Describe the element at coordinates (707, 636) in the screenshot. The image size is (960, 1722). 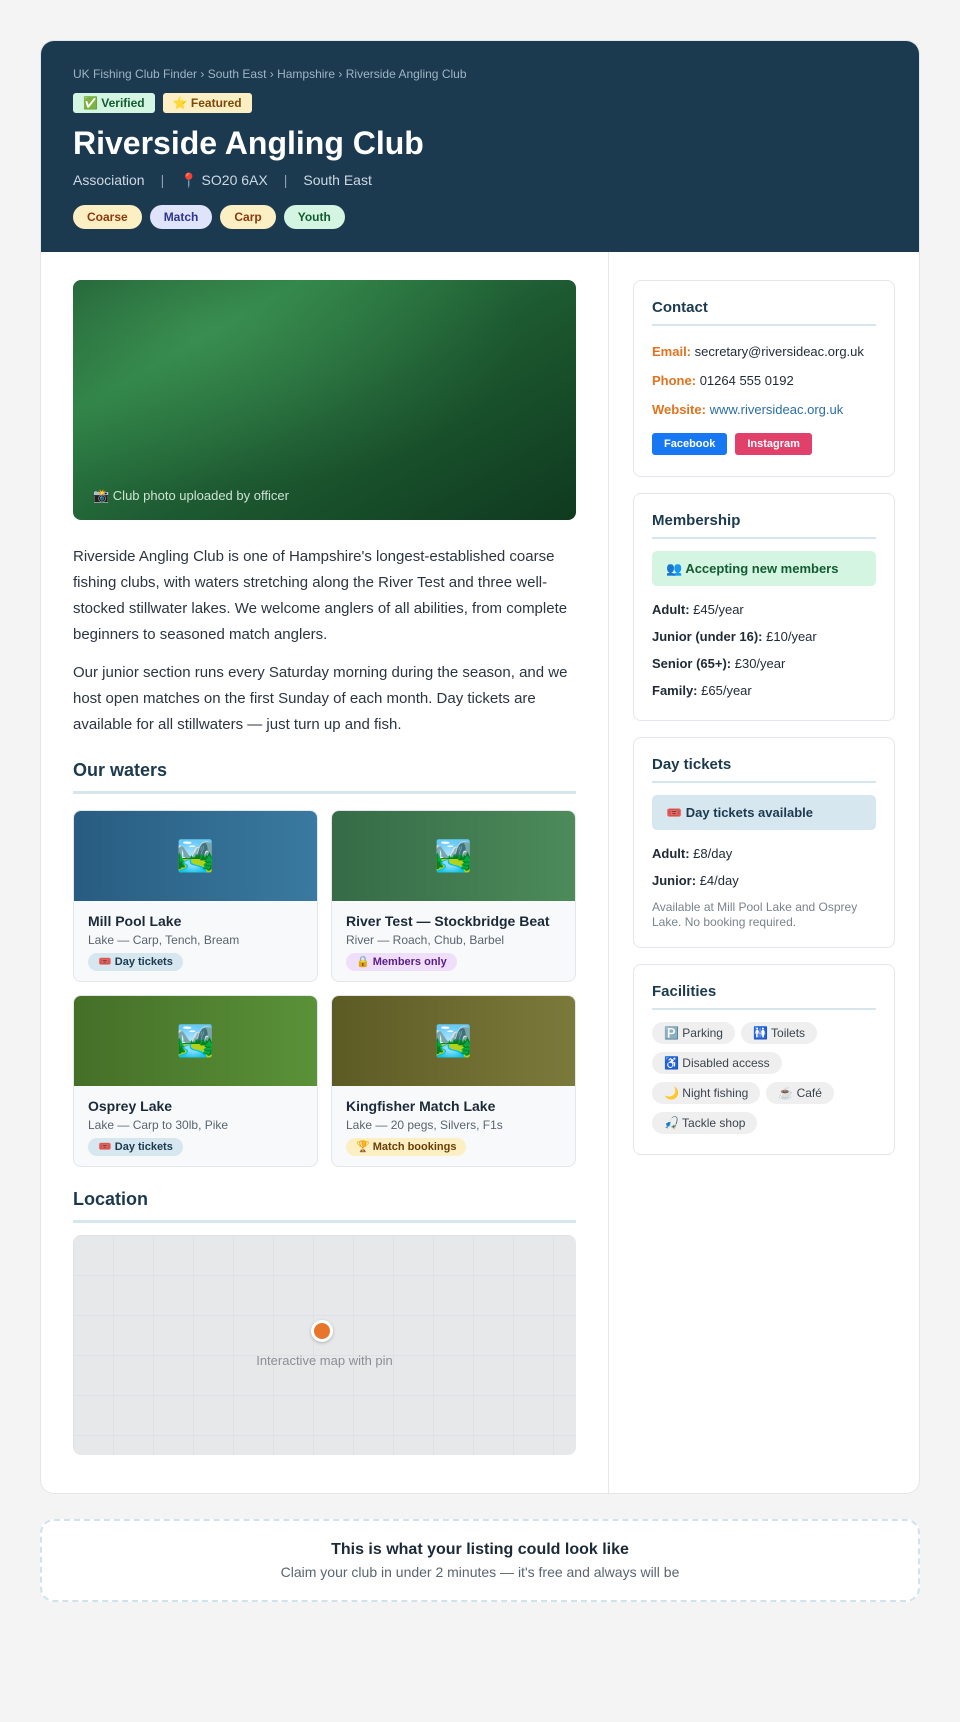
I see `price-label: Junior (under 16):` at that location.